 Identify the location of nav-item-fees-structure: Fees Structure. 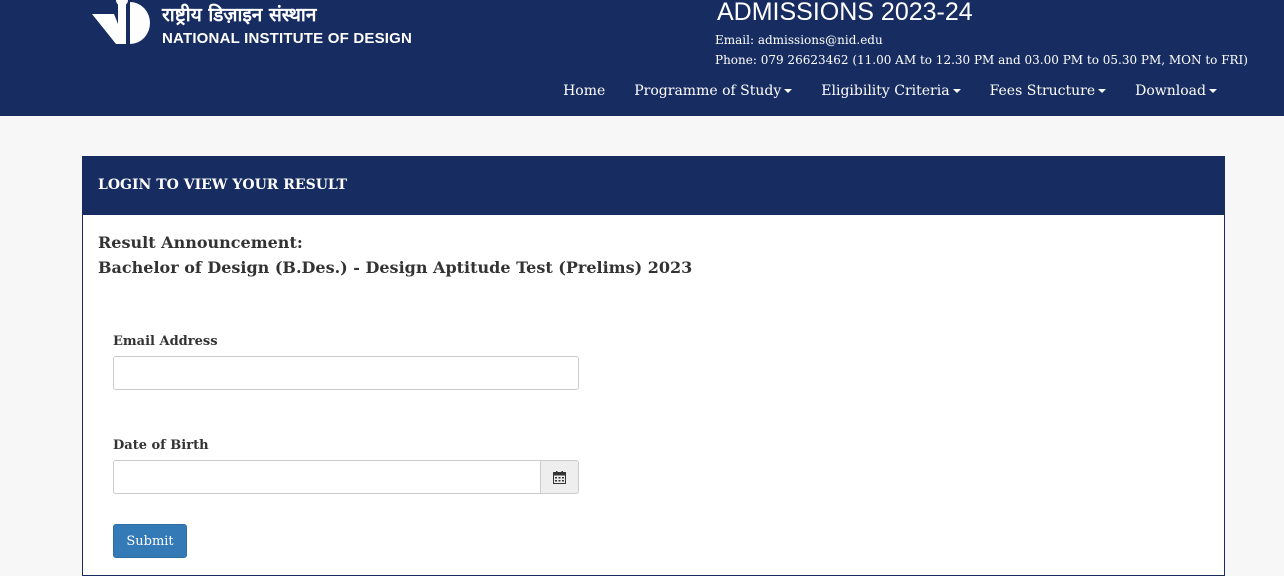
(1048, 91).